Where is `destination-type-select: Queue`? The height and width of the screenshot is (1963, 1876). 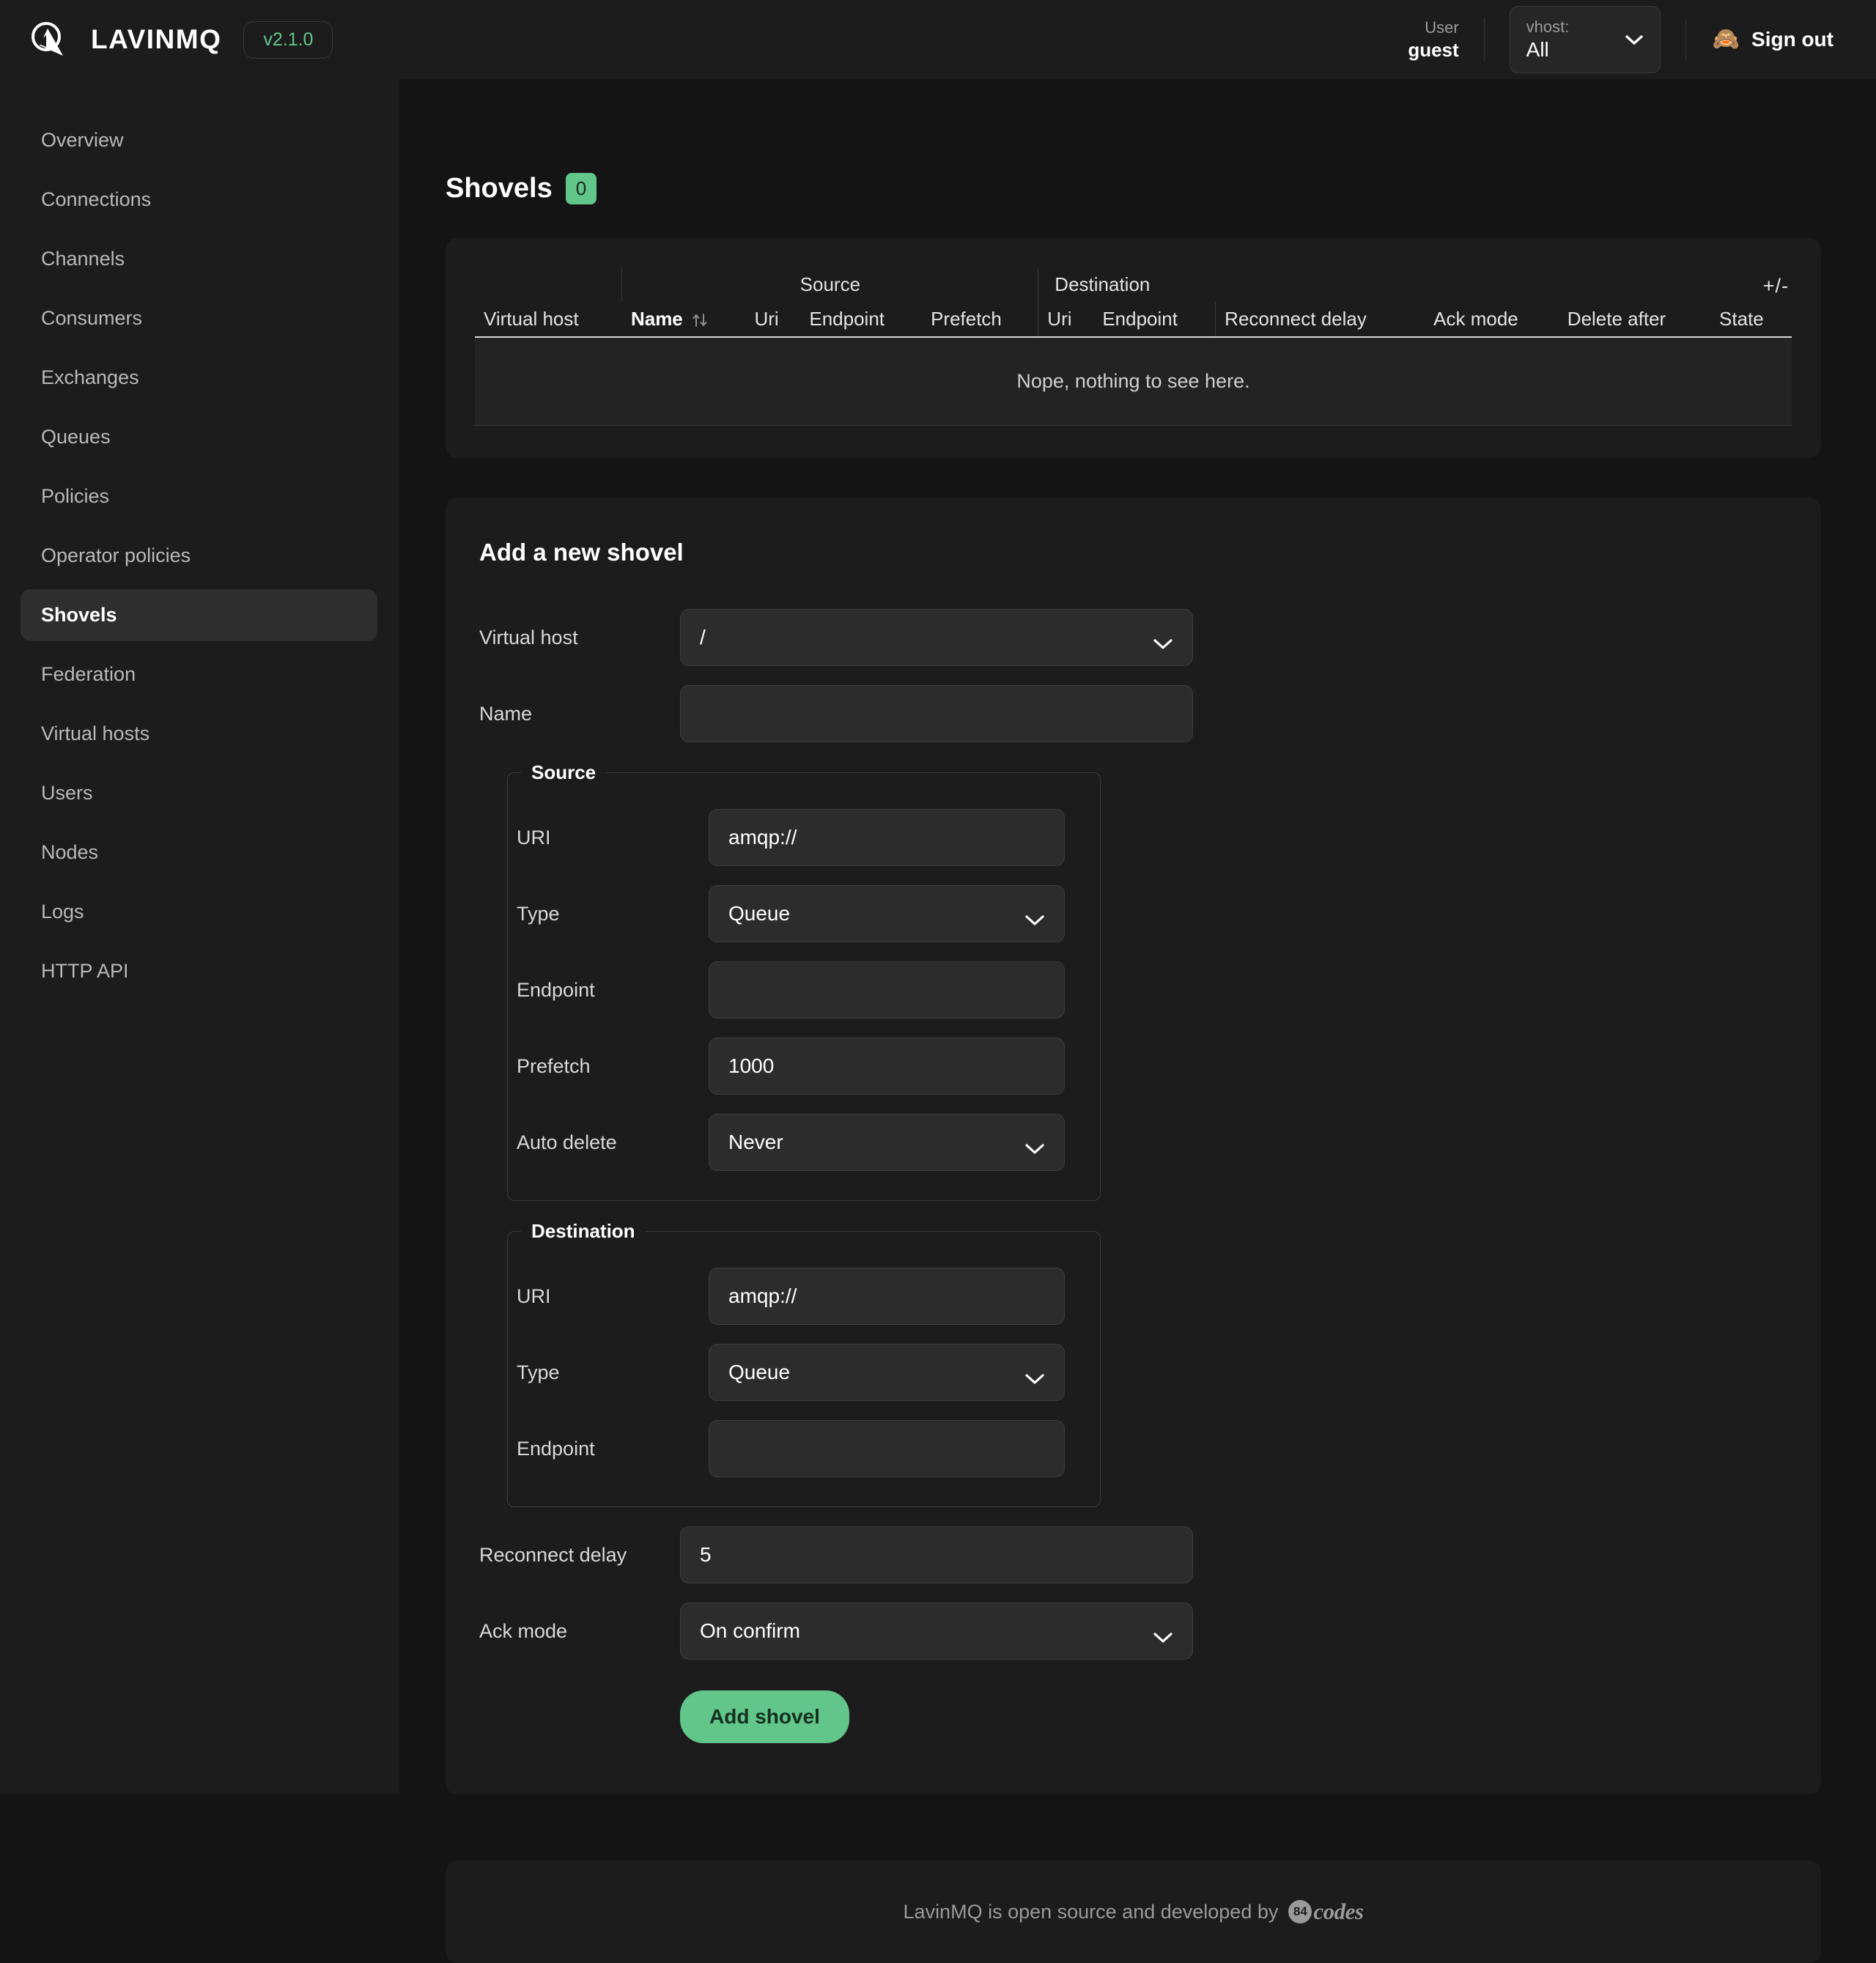 destination-type-select: Queue is located at coordinates (887, 1373).